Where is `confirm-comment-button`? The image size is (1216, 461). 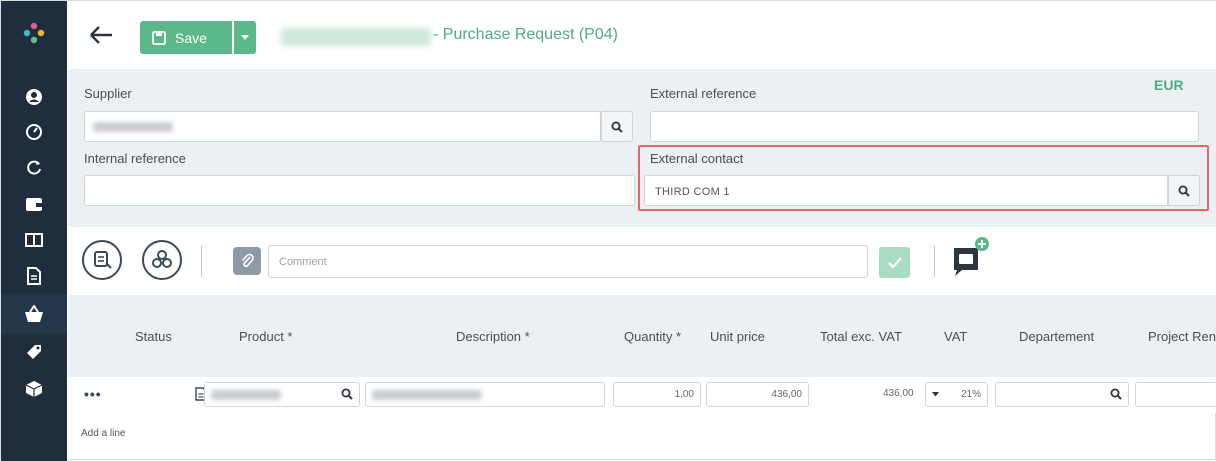 confirm-comment-button is located at coordinates (894, 262).